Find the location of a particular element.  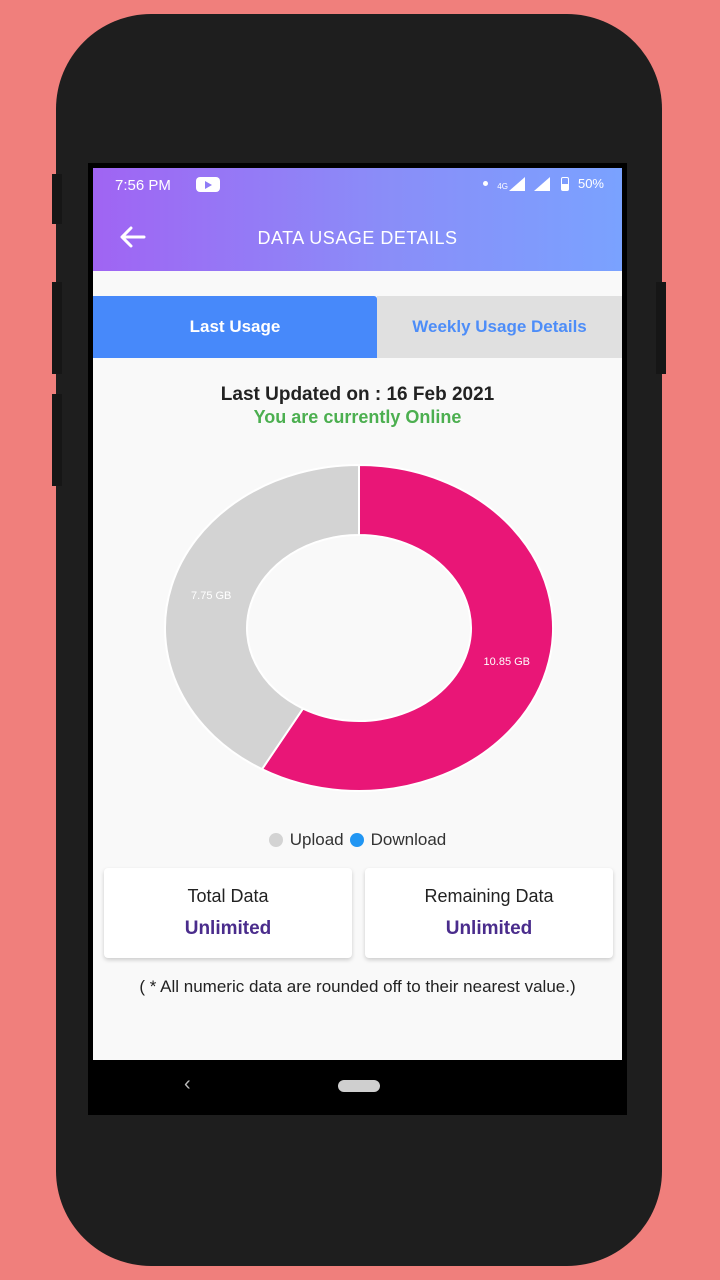

tab-last-usage: Last Usage is located at coordinates (235, 327).